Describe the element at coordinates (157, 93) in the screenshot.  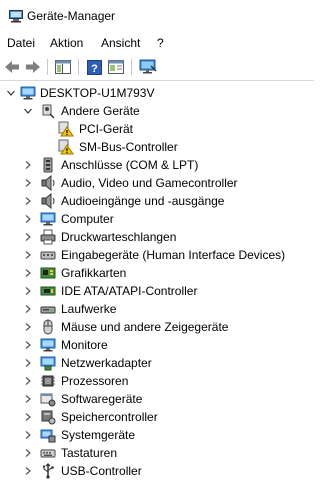
I see `tree-root: DESKTOP-U1M793V` at that location.